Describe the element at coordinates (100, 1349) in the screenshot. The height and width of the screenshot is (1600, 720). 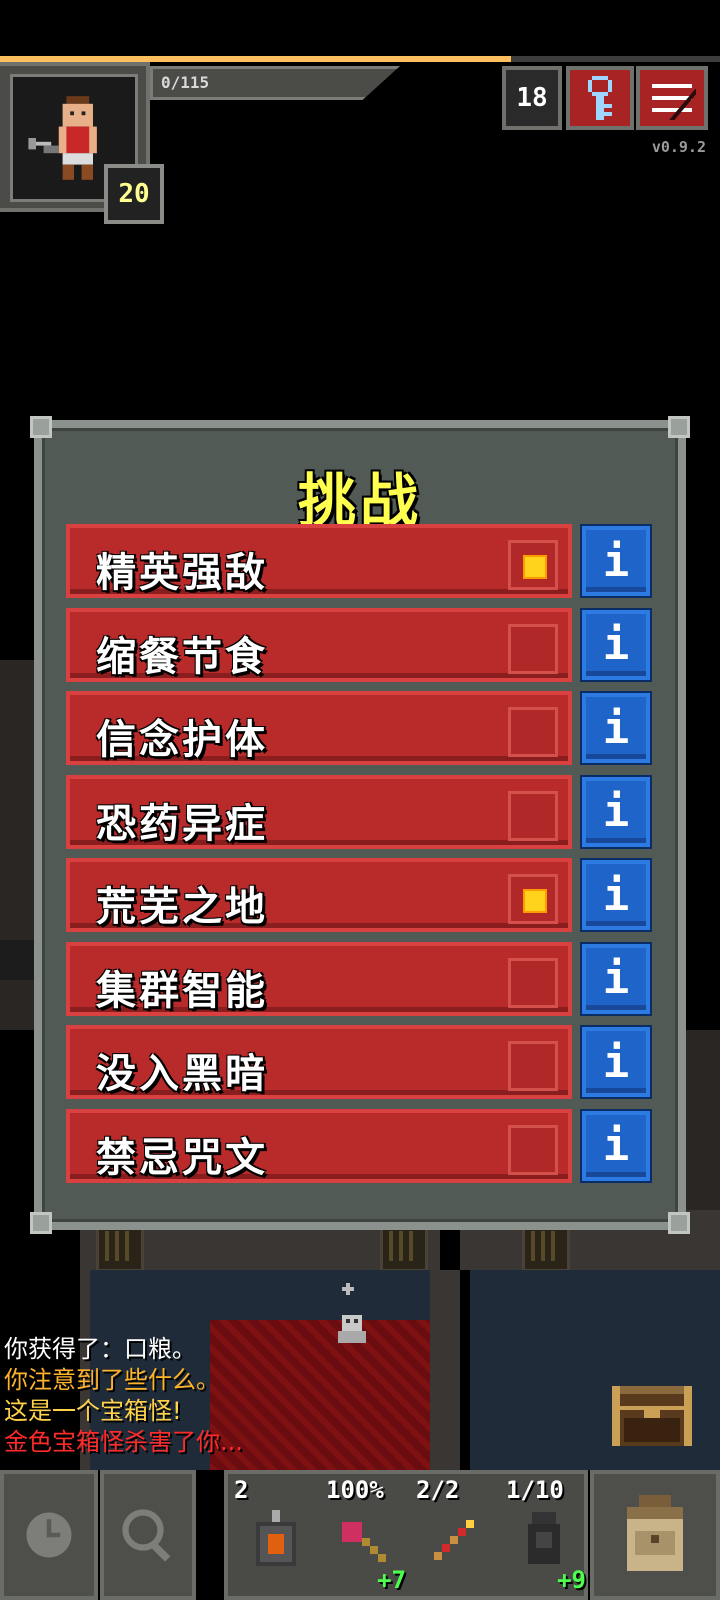
I see `log-line: 你获得了：口粮。` at that location.